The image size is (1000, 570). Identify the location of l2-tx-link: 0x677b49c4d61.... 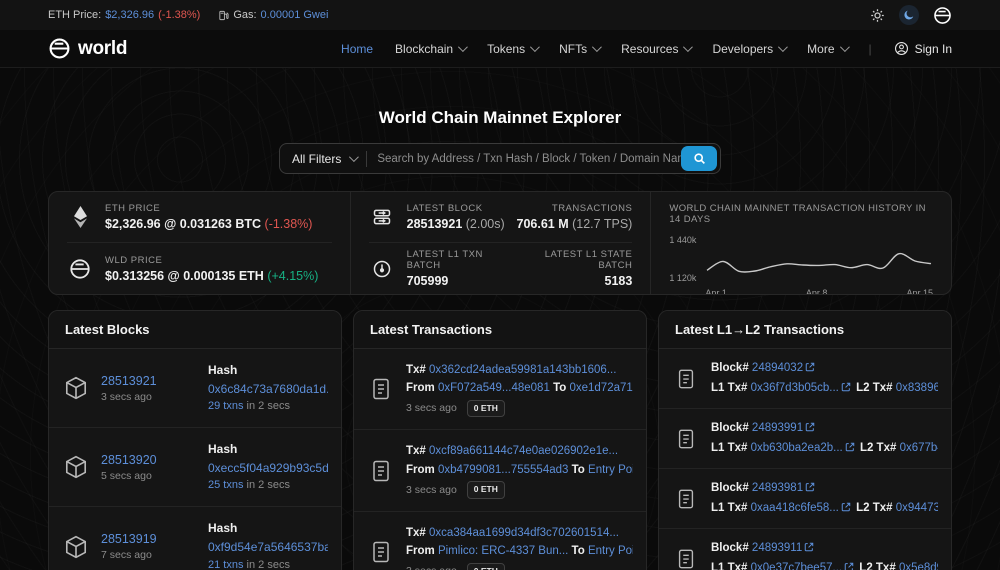
(919, 448).